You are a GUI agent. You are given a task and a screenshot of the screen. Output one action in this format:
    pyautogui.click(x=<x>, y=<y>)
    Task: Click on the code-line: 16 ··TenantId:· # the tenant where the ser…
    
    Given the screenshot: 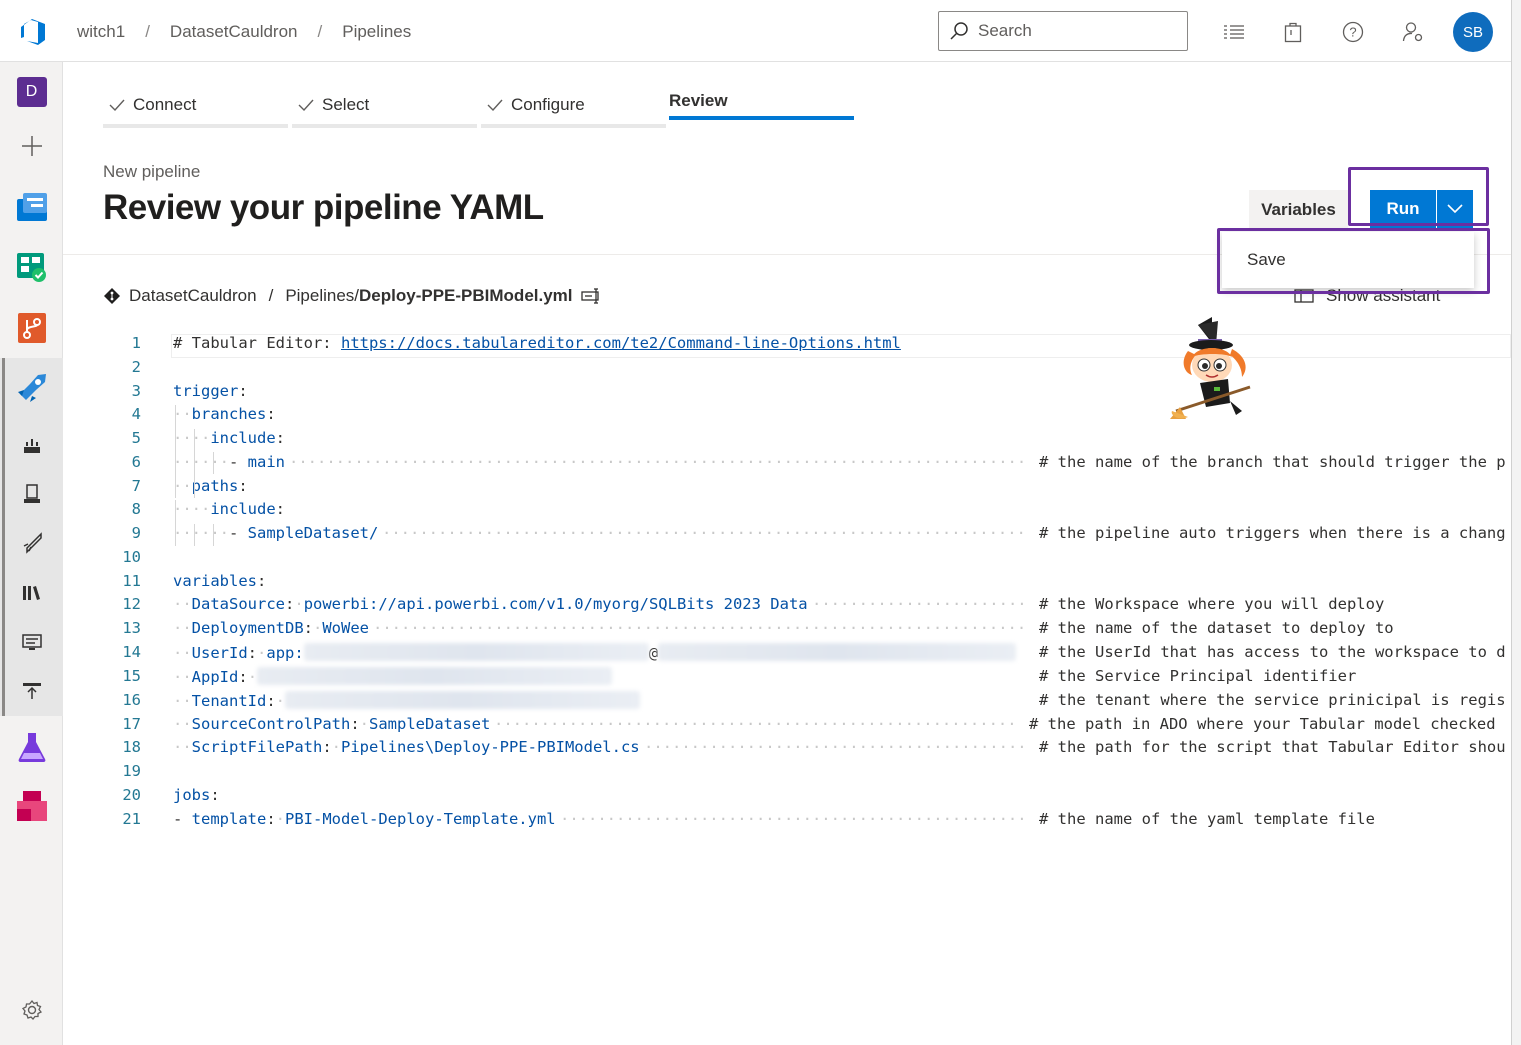 What is the action you would take?
    pyautogui.click(x=807, y=702)
    